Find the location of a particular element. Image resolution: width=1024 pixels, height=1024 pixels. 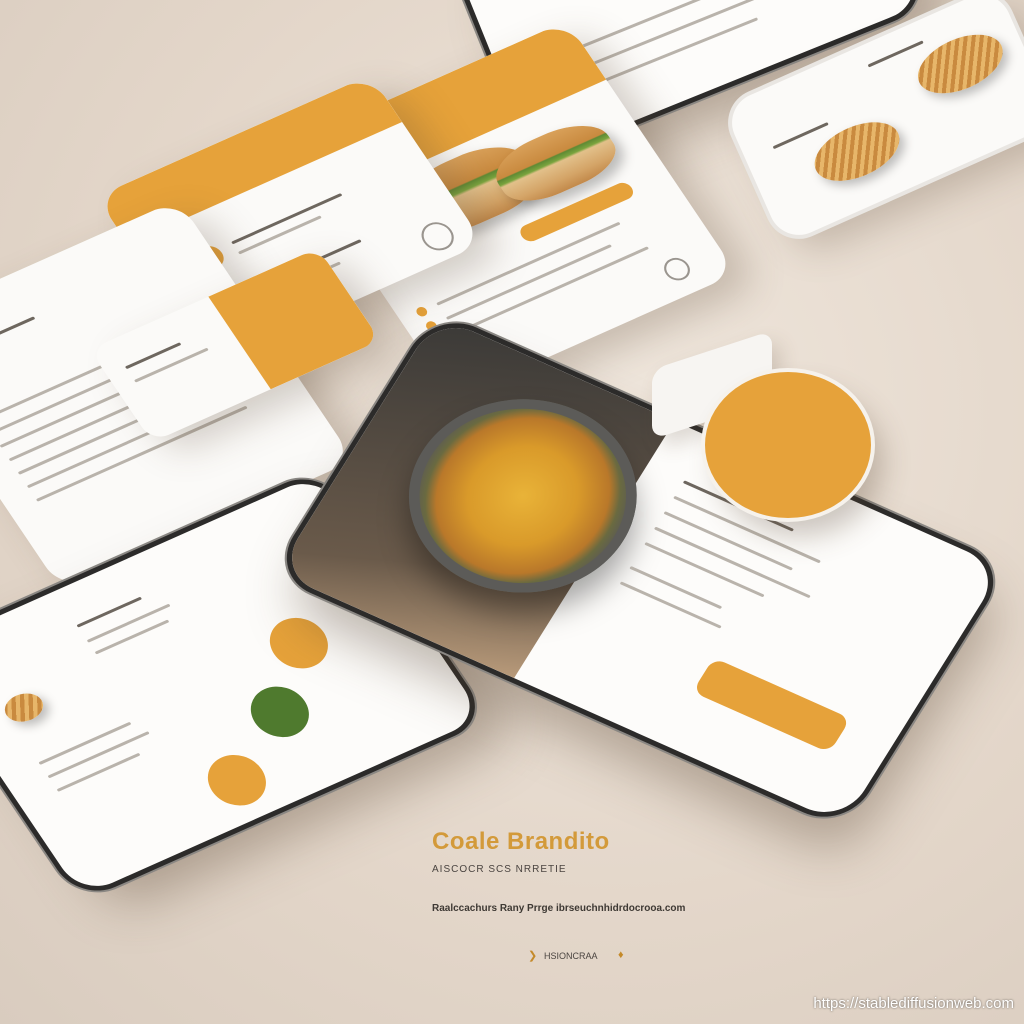

location-pin-icon: ♦ is located at coordinates (621, 955).